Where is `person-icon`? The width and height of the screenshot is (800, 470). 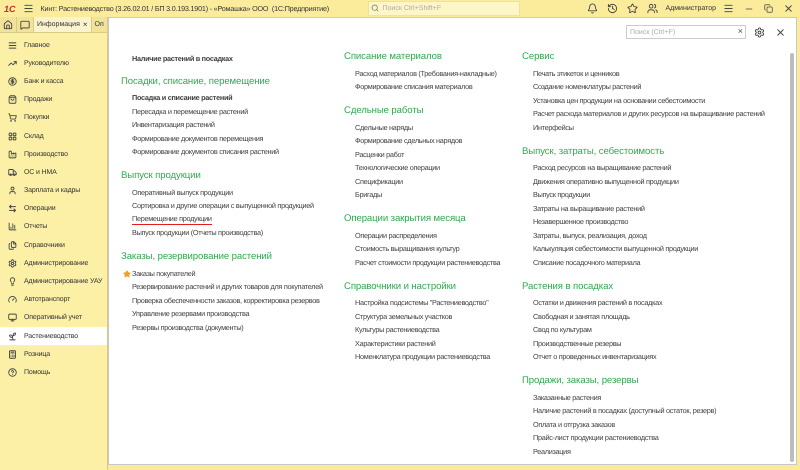 person-icon is located at coordinates (12, 191).